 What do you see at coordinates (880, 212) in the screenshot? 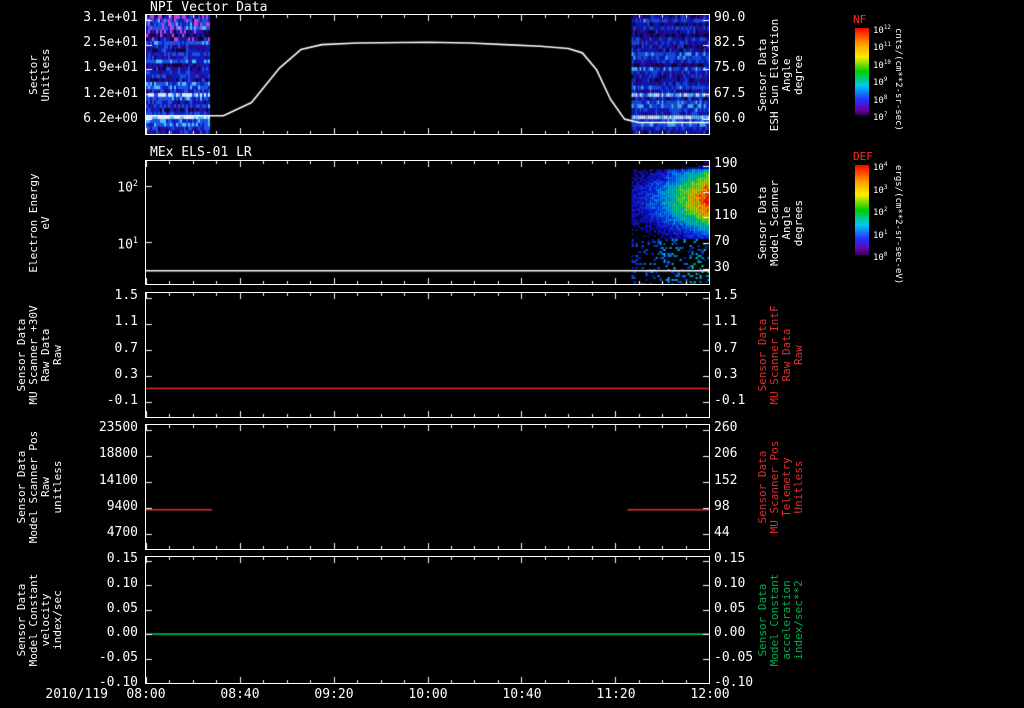
I see `colorbar-tick-DEF: 102` at bounding box center [880, 212].